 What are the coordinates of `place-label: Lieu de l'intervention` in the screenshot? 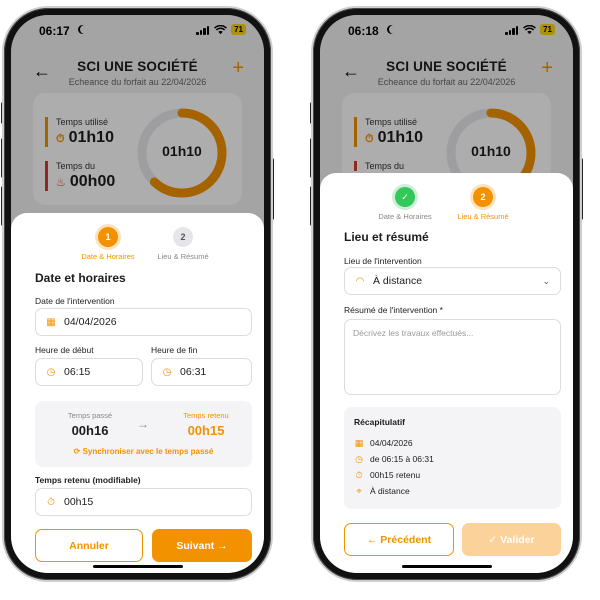 It's located at (383, 261).